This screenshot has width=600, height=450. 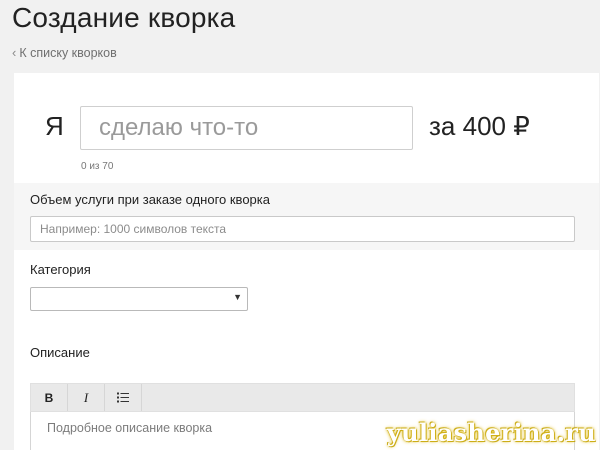 What do you see at coordinates (130, 428) in the screenshot?
I see `description-placeholder: Подробное описание кворка` at bounding box center [130, 428].